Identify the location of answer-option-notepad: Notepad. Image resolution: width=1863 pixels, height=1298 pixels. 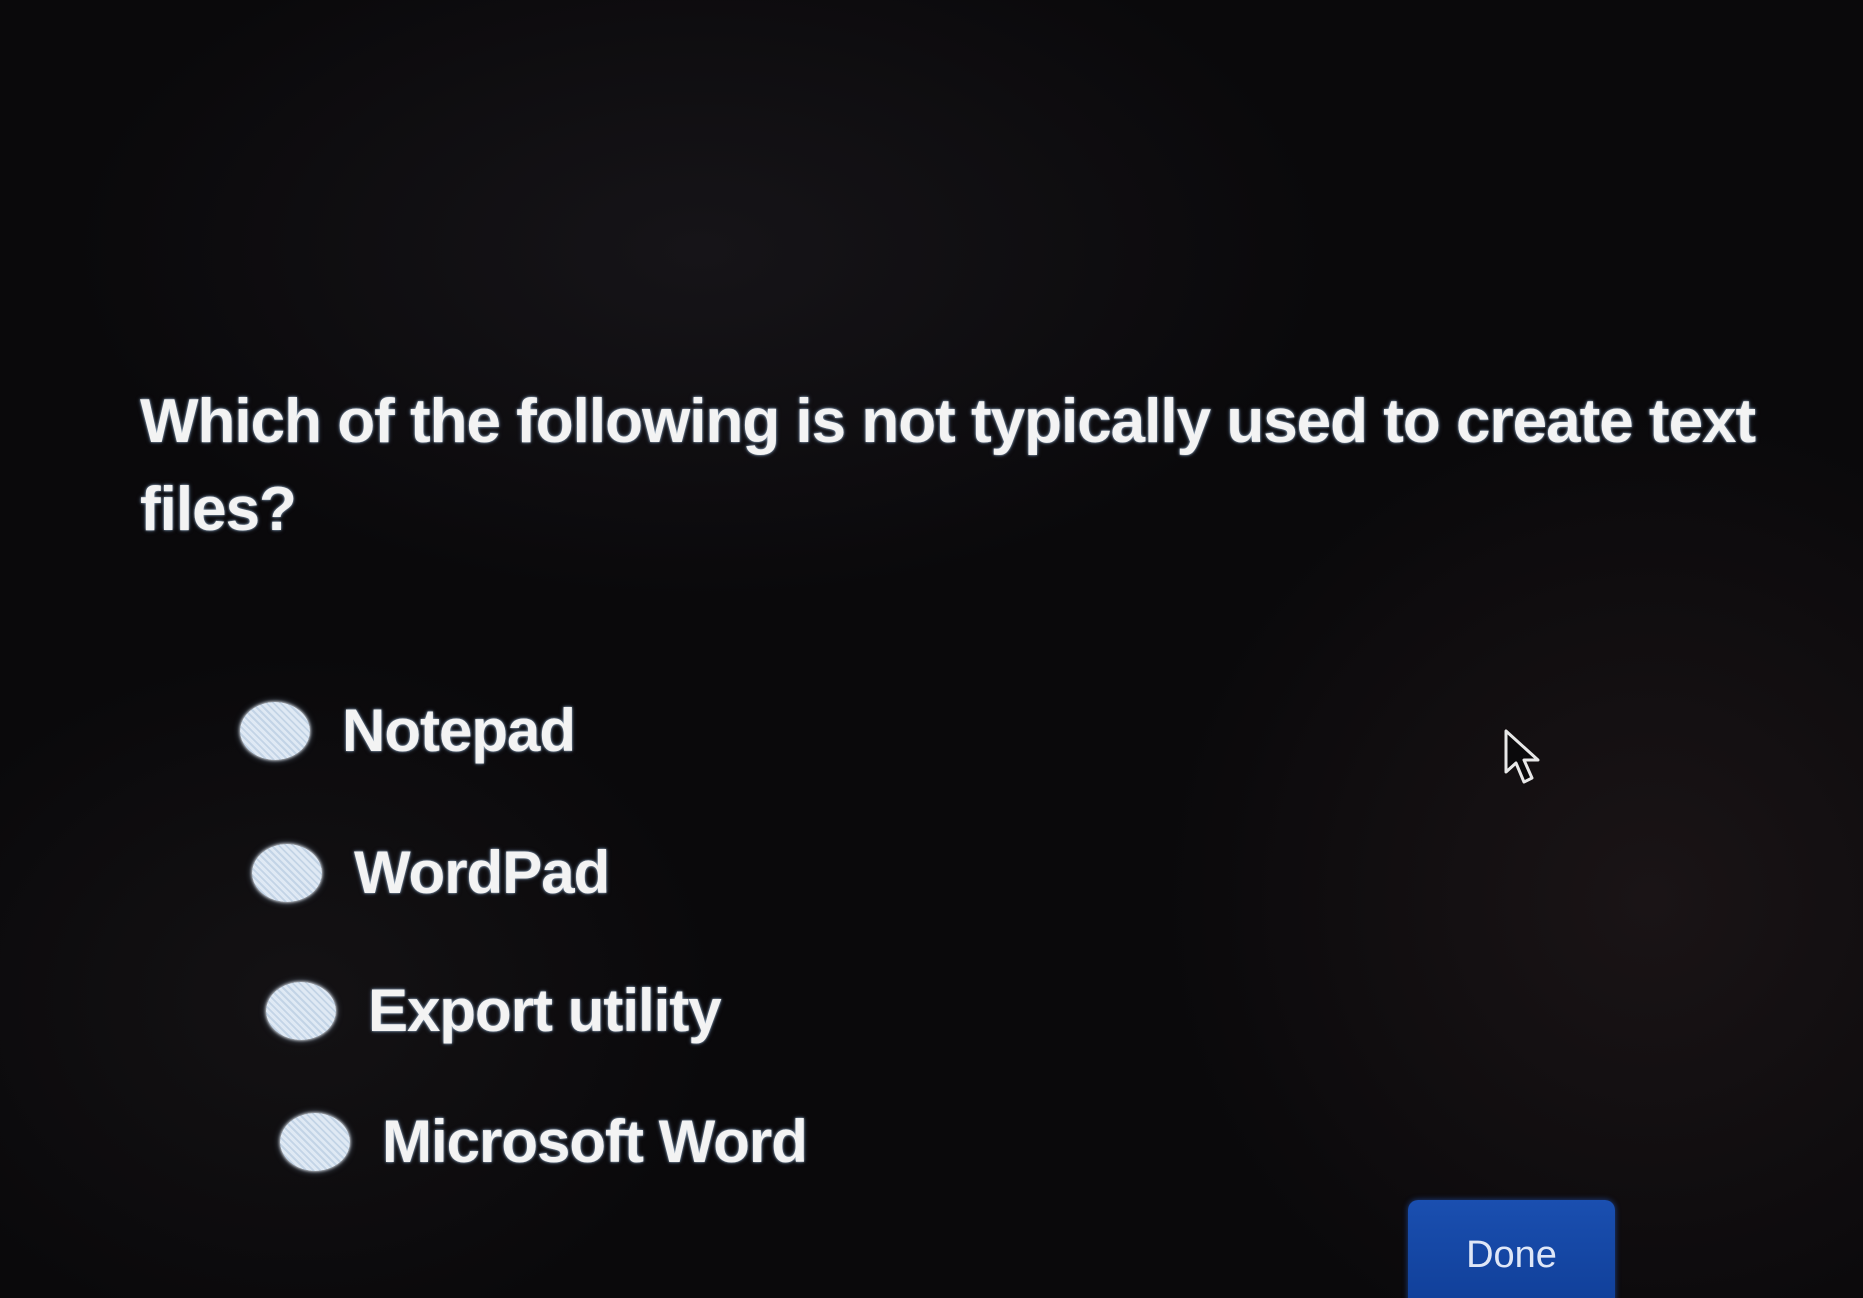
(408, 730).